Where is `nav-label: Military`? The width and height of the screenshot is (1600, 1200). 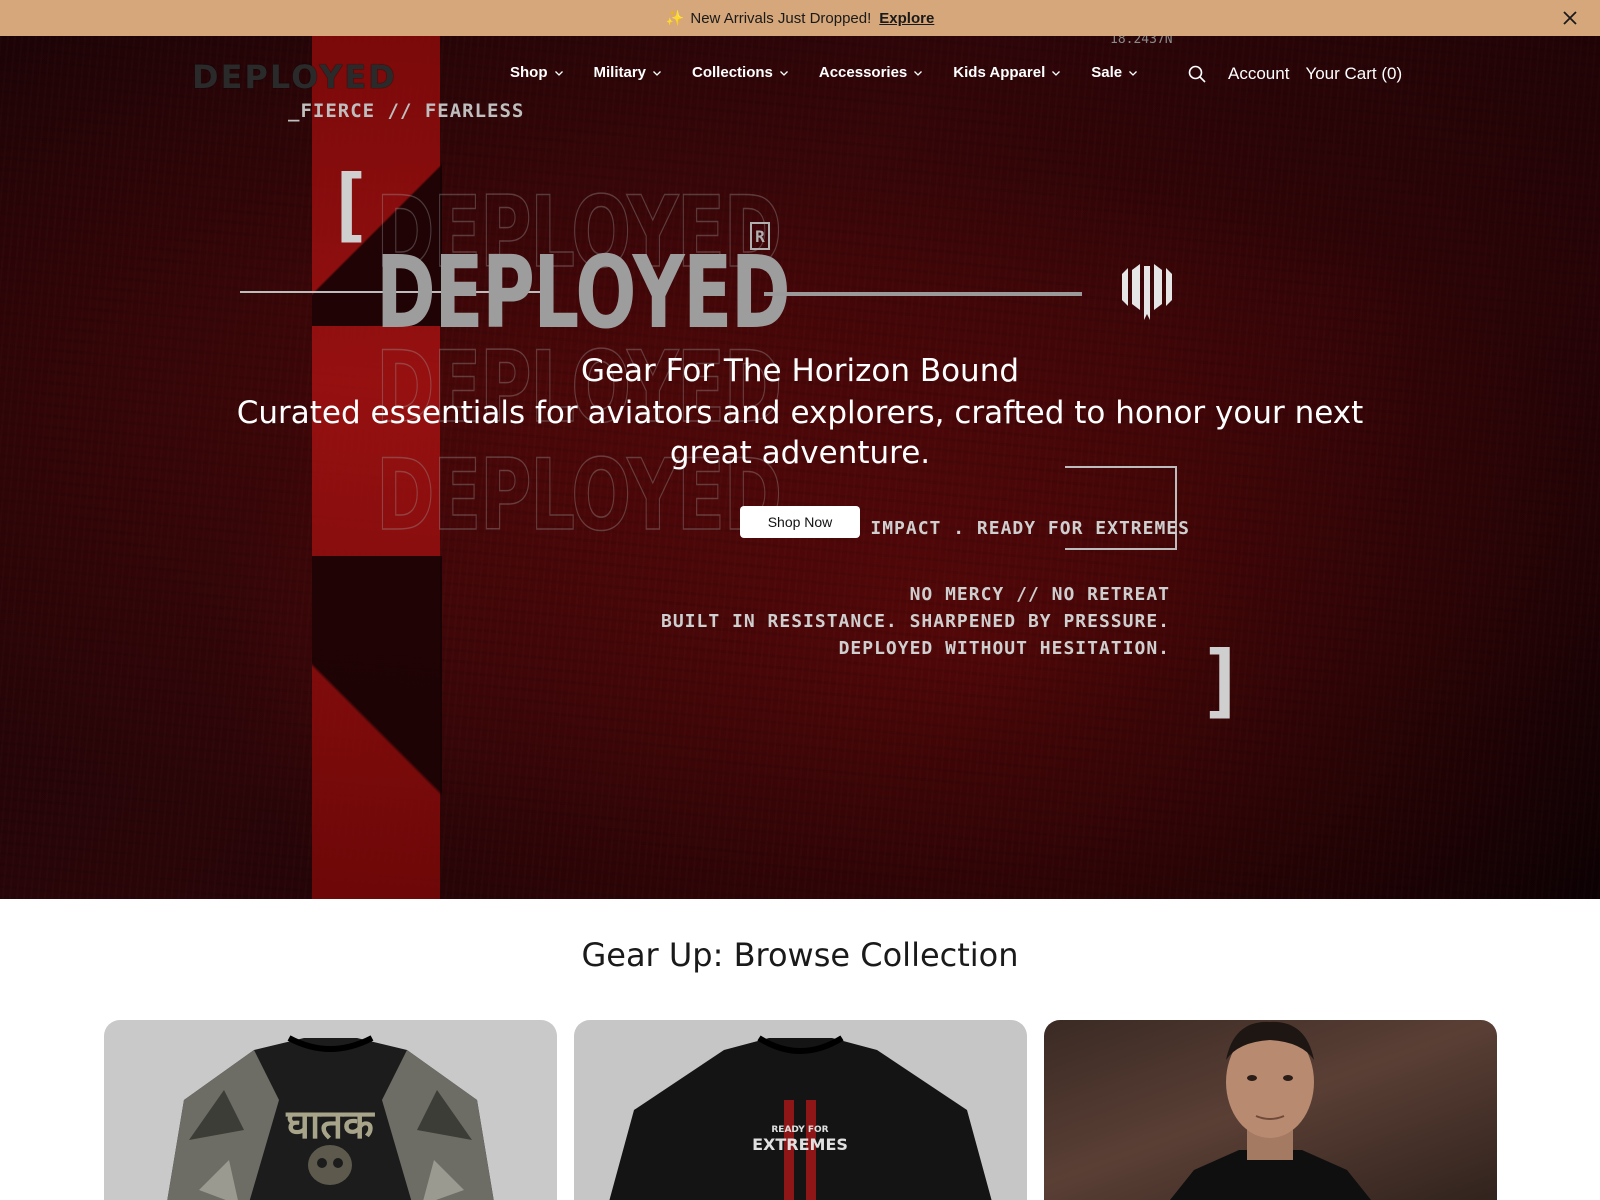
nav-label: Military is located at coordinates (620, 72).